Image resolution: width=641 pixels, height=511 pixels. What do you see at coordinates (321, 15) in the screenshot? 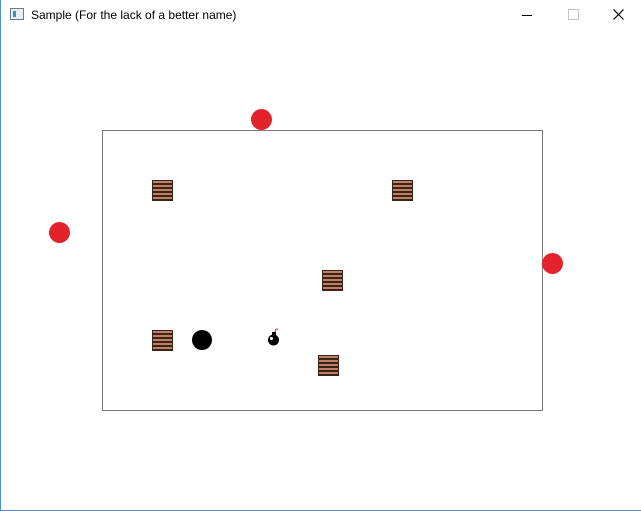
I see `title-bar: Sample (For the lack of a better name)` at bounding box center [321, 15].